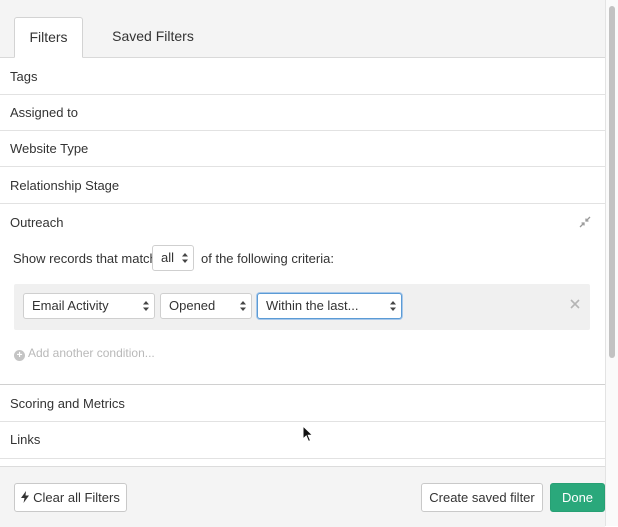 The width and height of the screenshot is (618, 527). I want to click on match-select: all, so click(173, 258).